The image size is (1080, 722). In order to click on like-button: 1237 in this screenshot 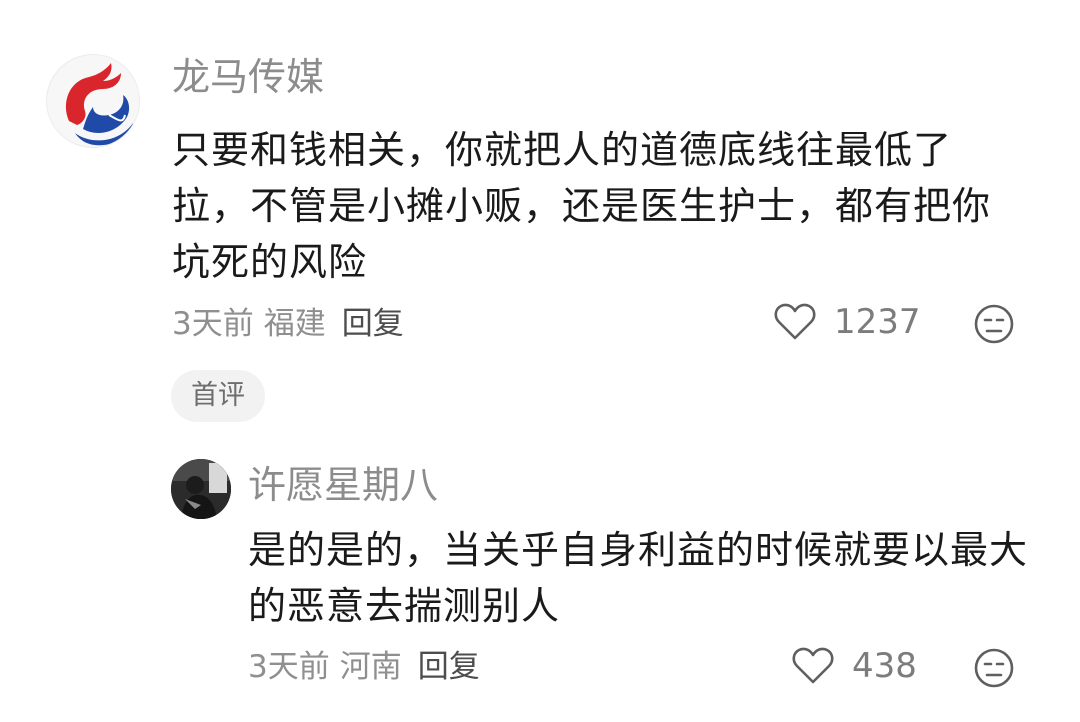, I will do `click(847, 322)`.